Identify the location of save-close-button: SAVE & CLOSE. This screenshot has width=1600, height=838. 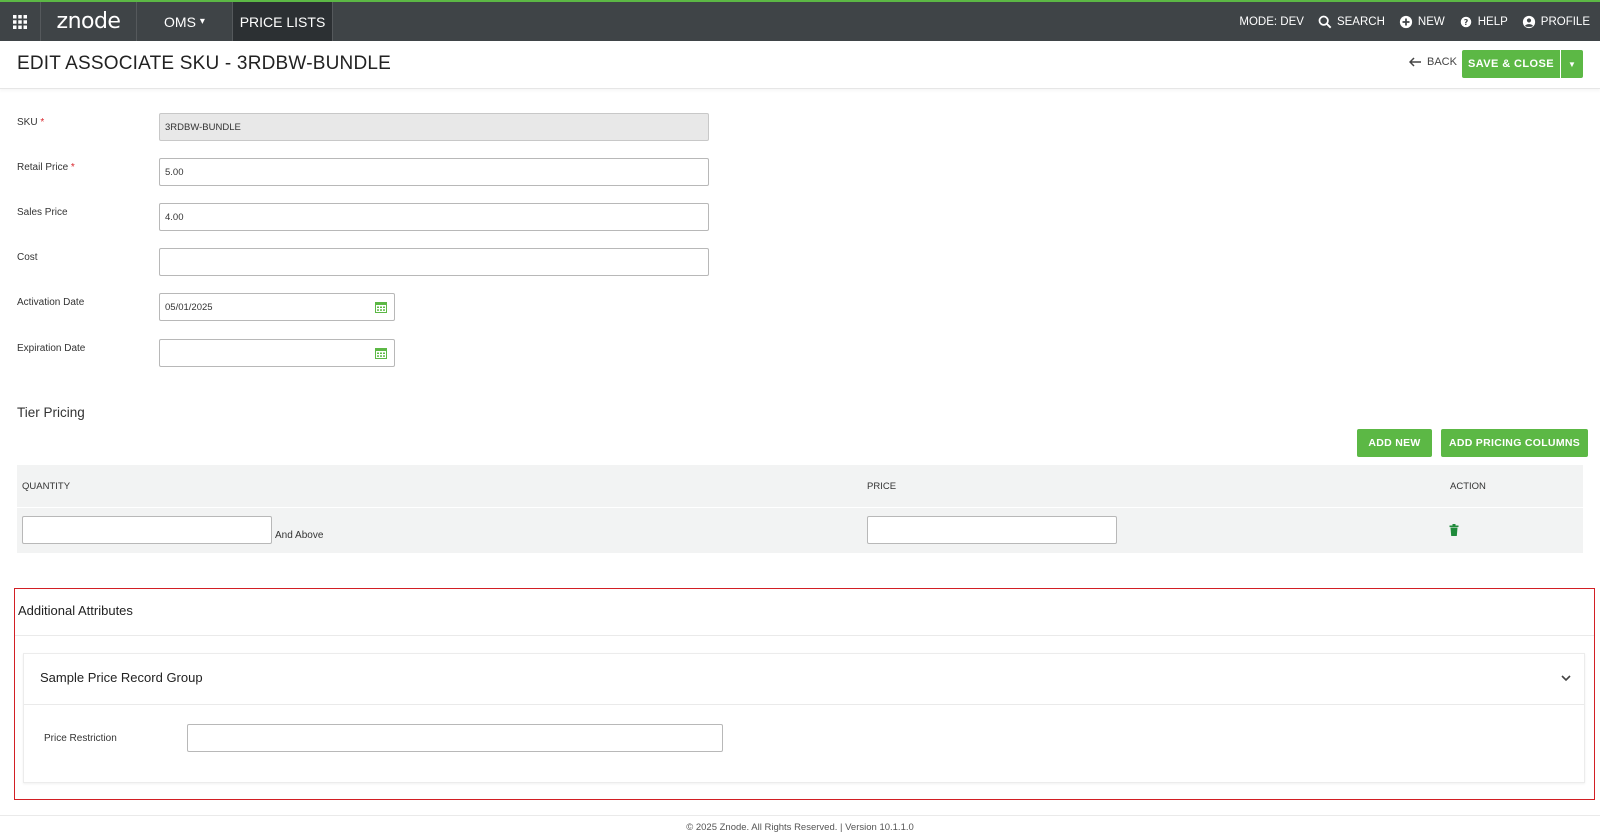
(1511, 64).